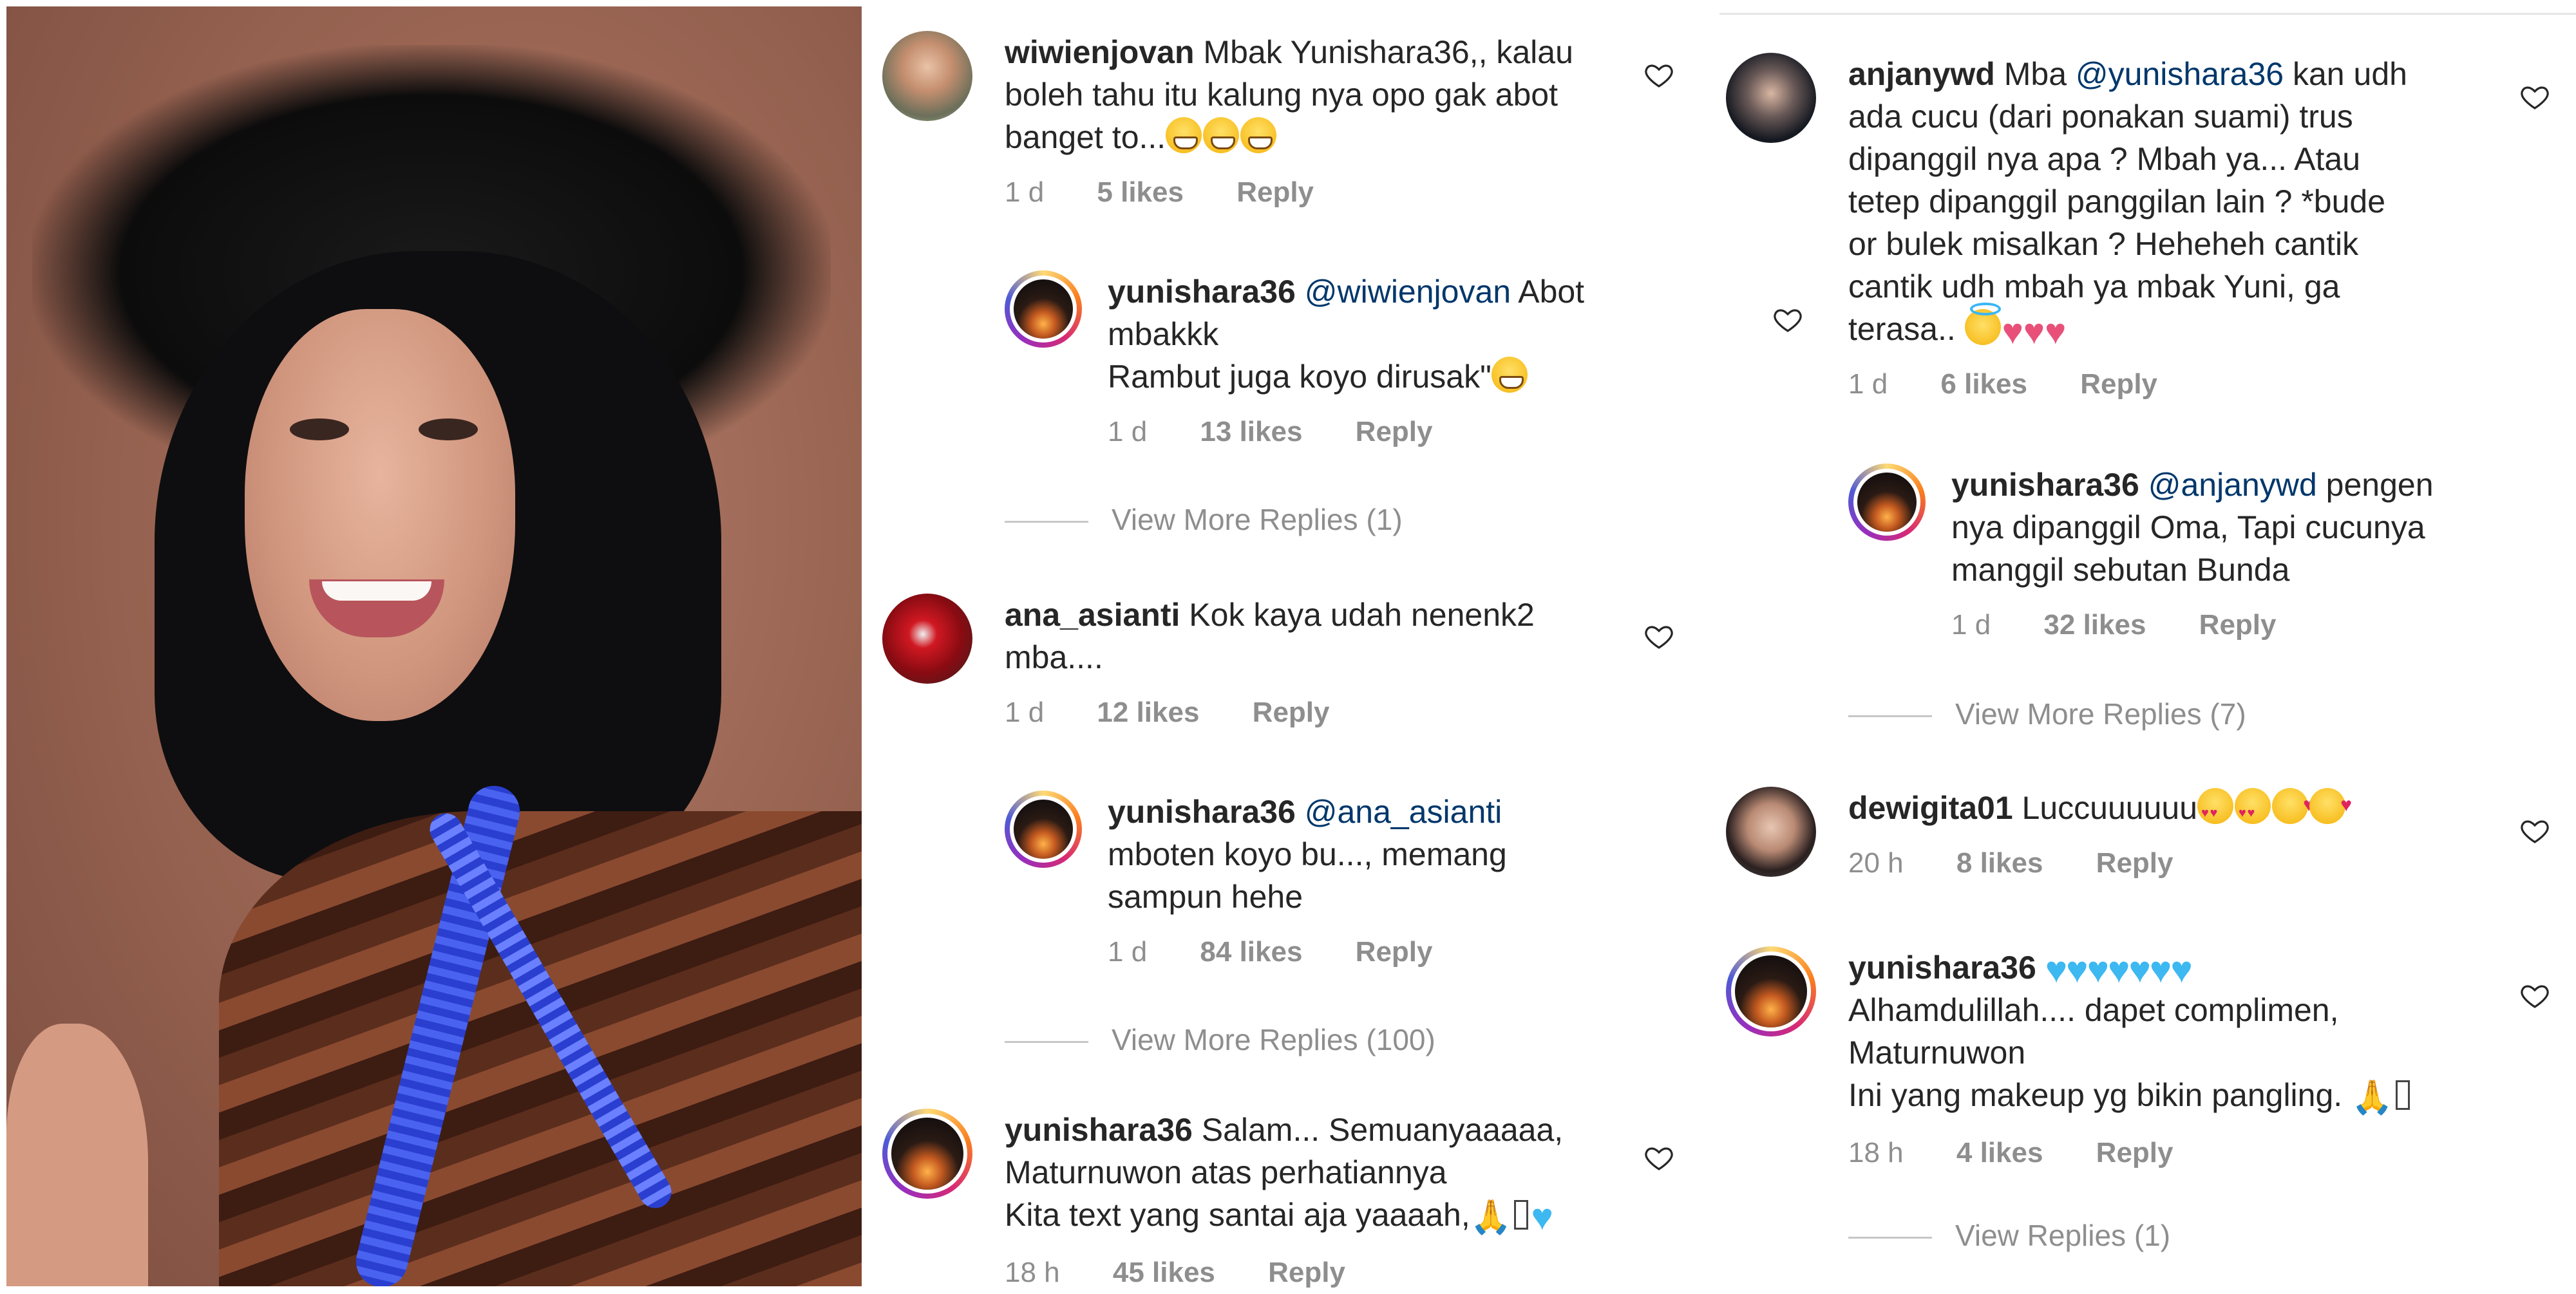 The image size is (2576, 1294). I want to click on likes-count: 13 likes, so click(1251, 432).